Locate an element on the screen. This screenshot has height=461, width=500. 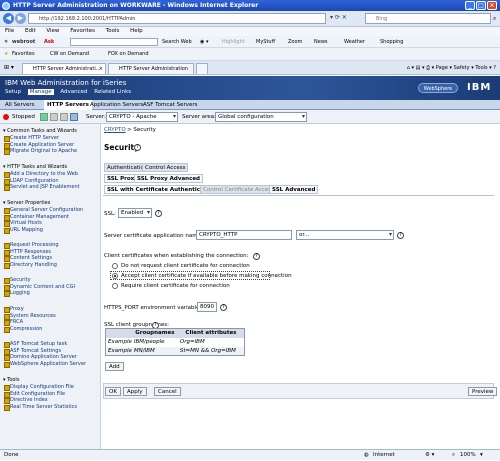
refresh-status-button is located at coordinates (74, 117).